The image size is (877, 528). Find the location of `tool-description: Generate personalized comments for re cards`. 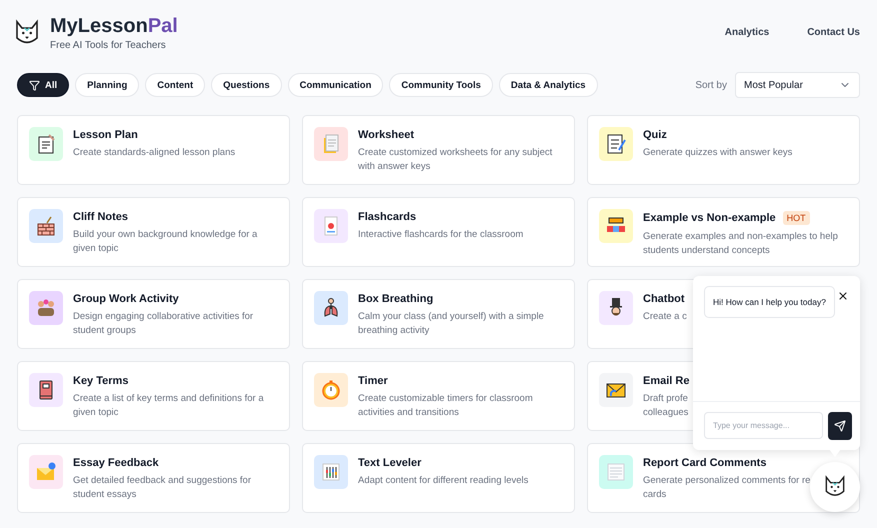

tool-description: Generate personalized comments for re cards is located at coordinates (726, 488).